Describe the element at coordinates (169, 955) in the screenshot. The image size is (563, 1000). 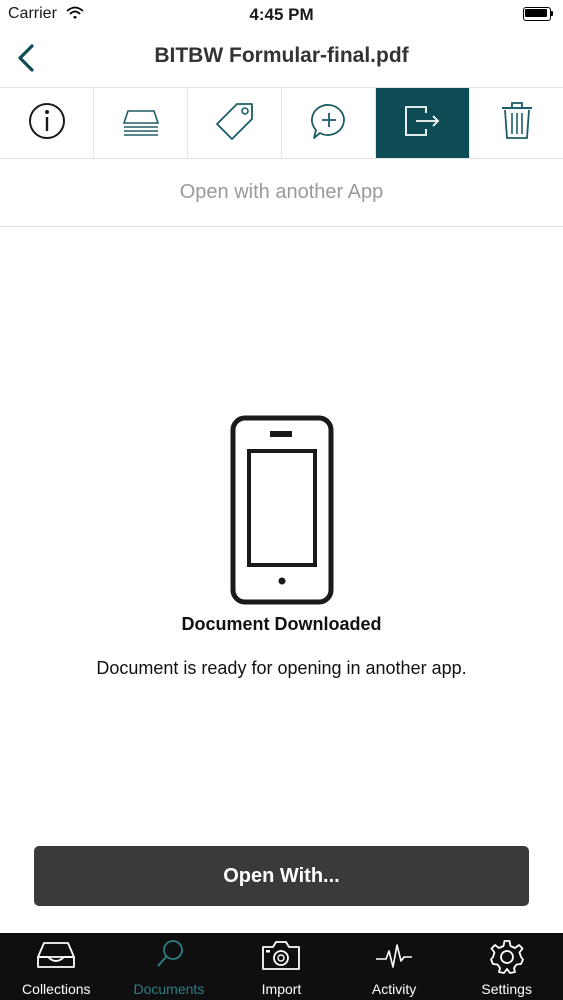
I see `search-icon` at that location.